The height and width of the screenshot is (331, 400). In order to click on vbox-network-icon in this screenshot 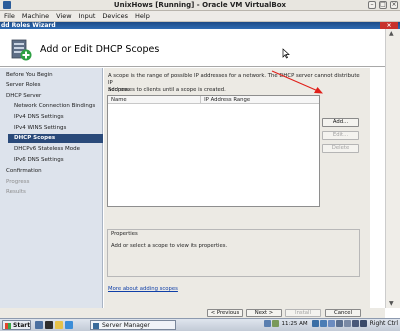, I will do `click(331, 323)`.